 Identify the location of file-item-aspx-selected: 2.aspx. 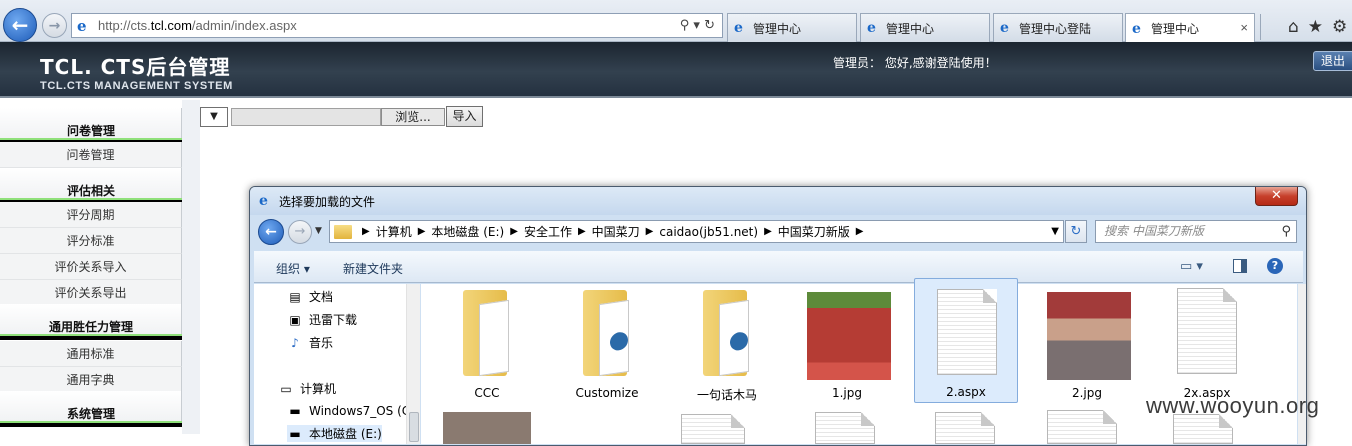
(966, 340).